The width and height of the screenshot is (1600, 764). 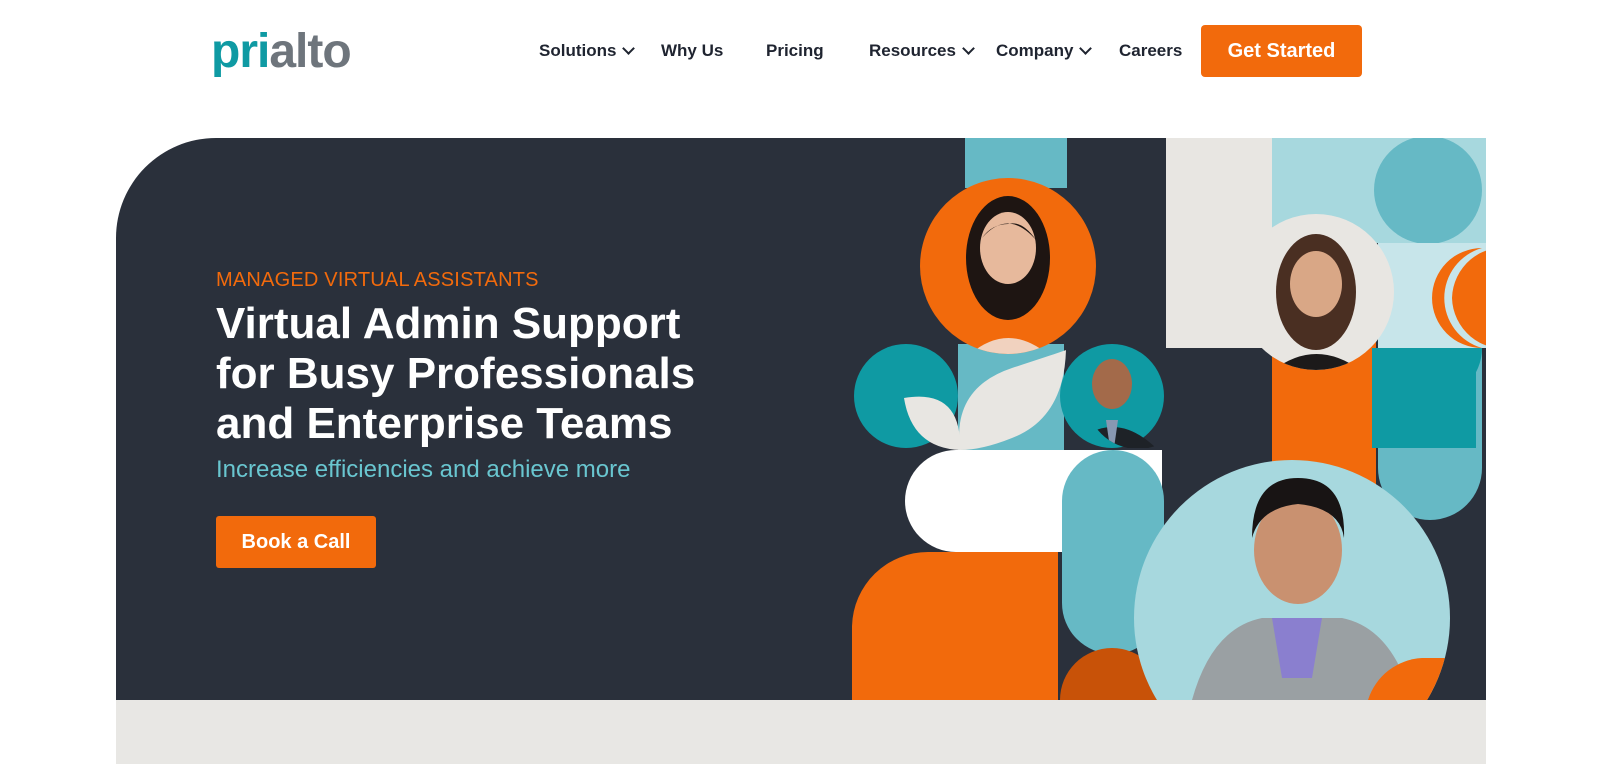 I want to click on book-a-call-button: Book a Call, so click(x=296, y=542).